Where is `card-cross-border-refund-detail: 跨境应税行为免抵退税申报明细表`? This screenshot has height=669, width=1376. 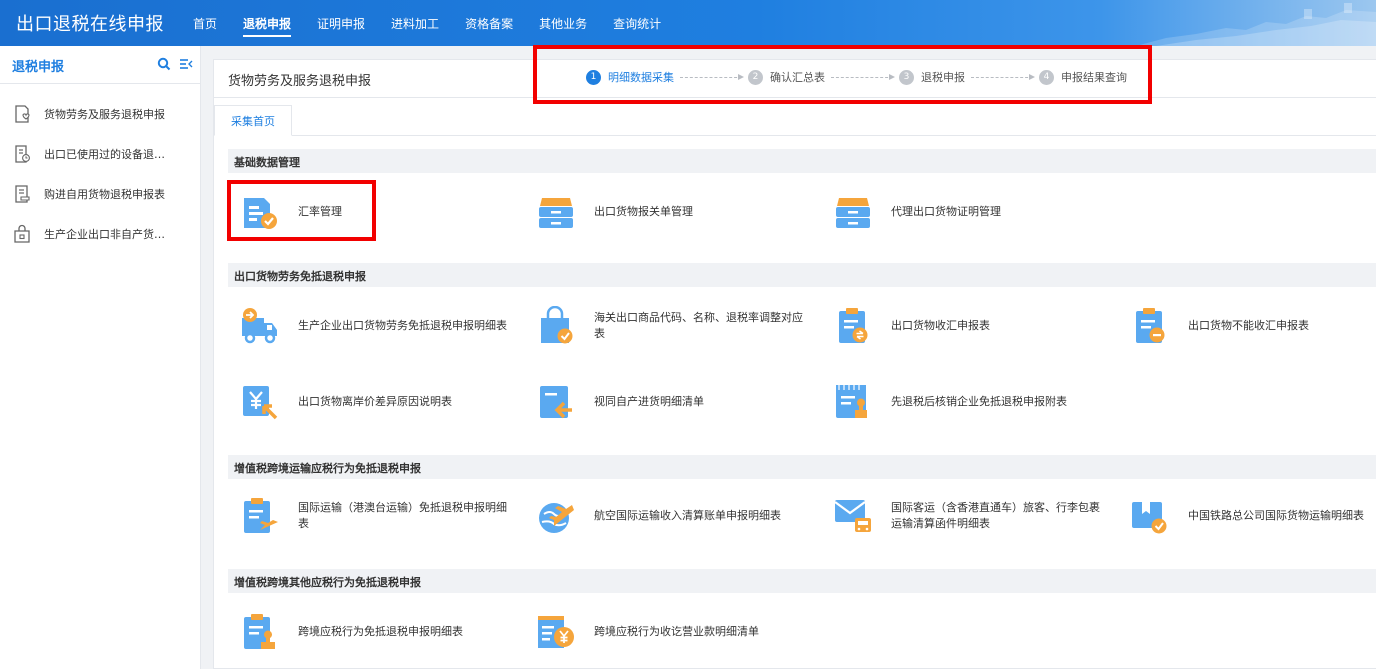 card-cross-border-refund-detail: 跨境应税行为免抵退税申报明细表 is located at coordinates (378, 632).